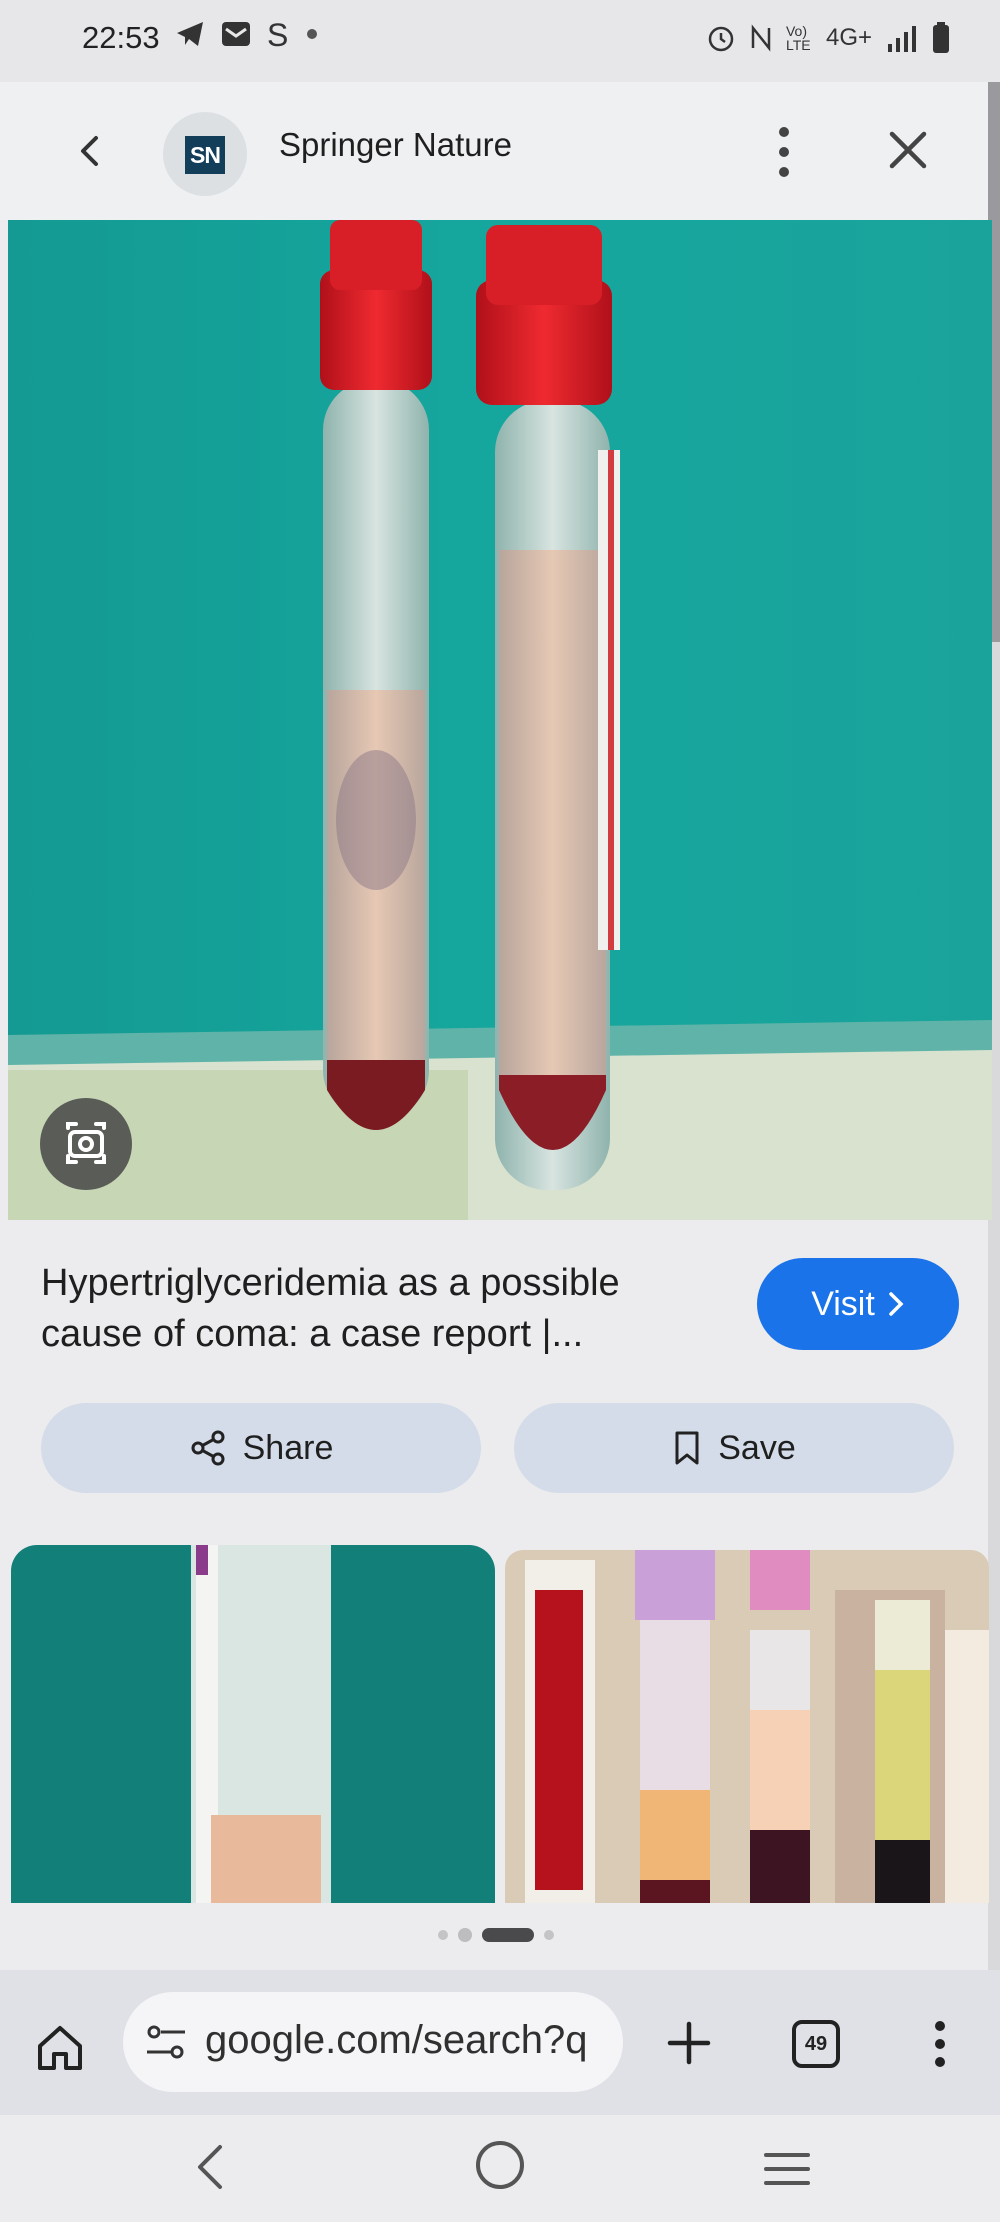  Describe the element at coordinates (121, 37) in the screenshot. I see `status-time: 22:53` at that location.